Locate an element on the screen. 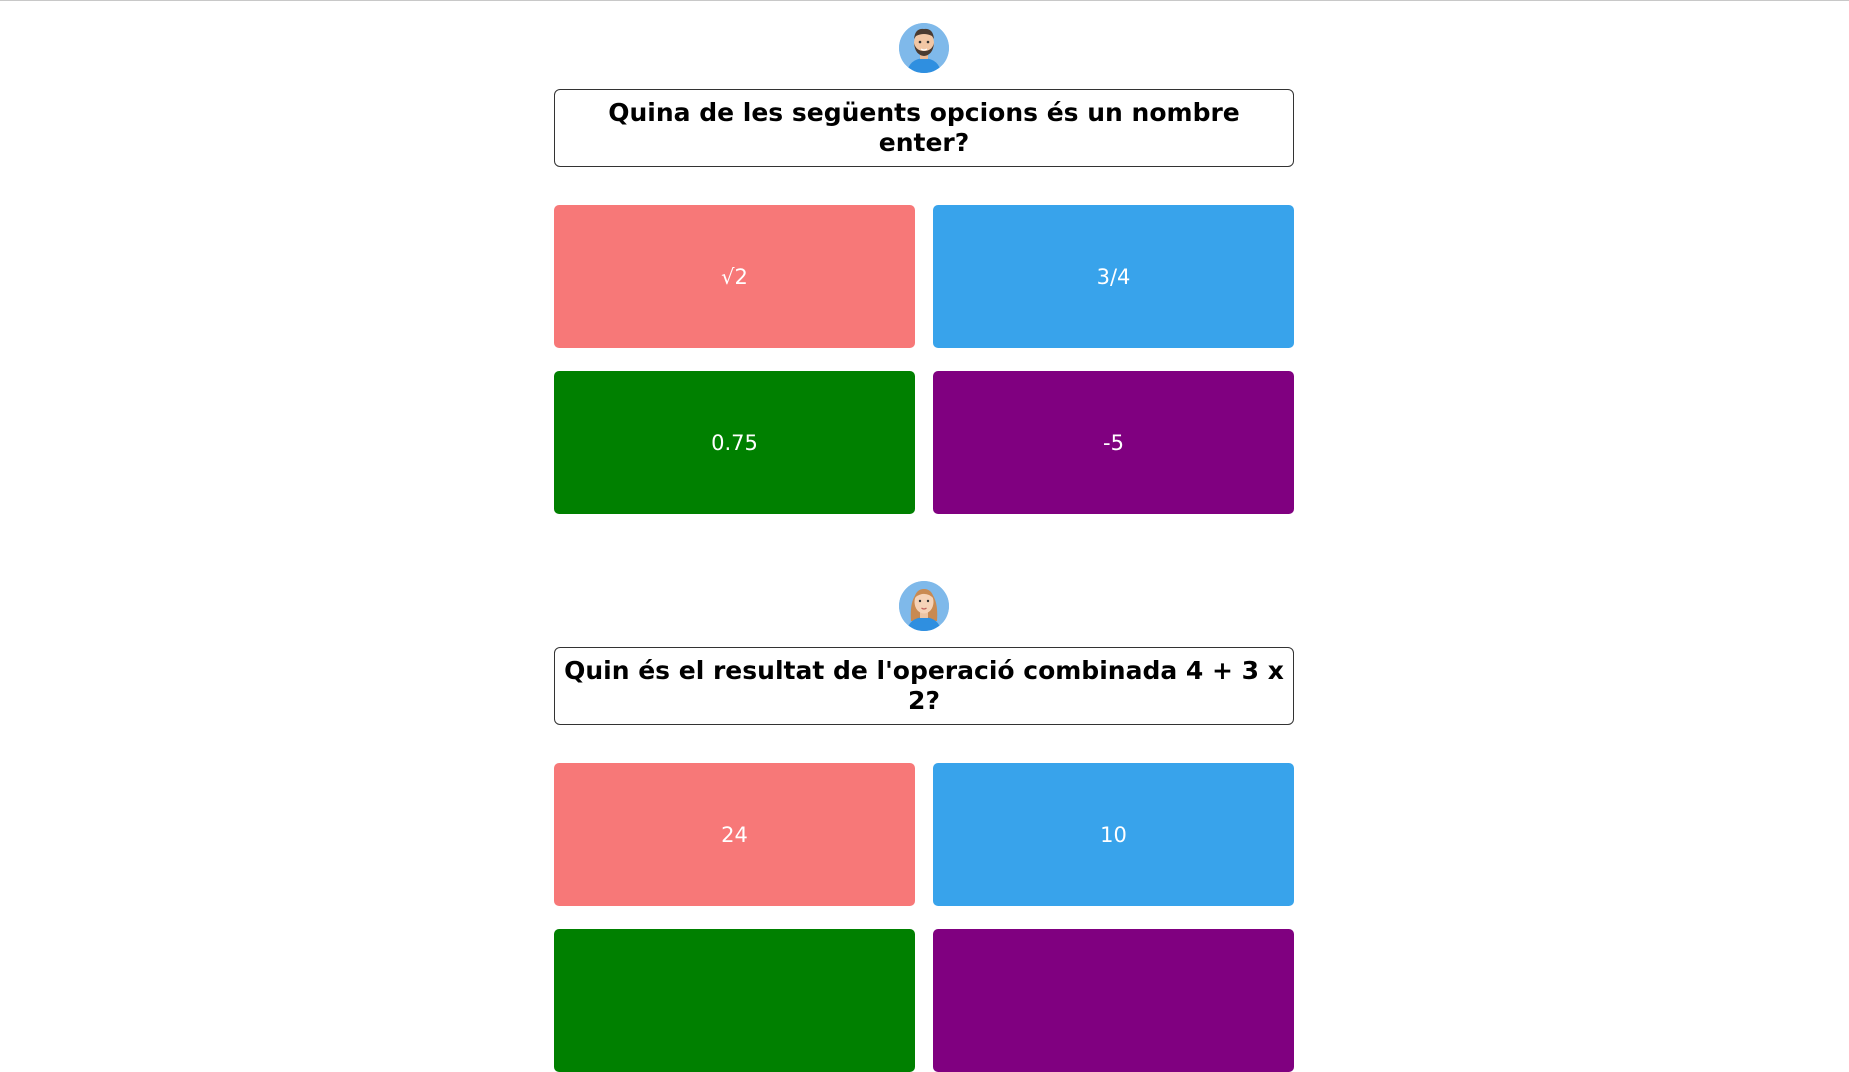 The width and height of the screenshot is (1849, 1072). answer-grid: 24 10 is located at coordinates (924, 917).